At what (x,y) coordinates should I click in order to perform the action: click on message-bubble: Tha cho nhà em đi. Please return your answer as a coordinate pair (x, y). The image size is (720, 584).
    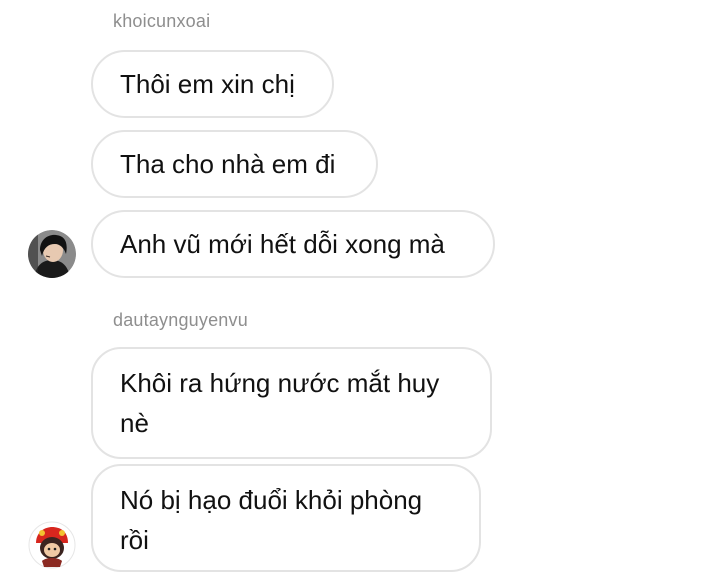
    Looking at the image, I should click on (234, 164).